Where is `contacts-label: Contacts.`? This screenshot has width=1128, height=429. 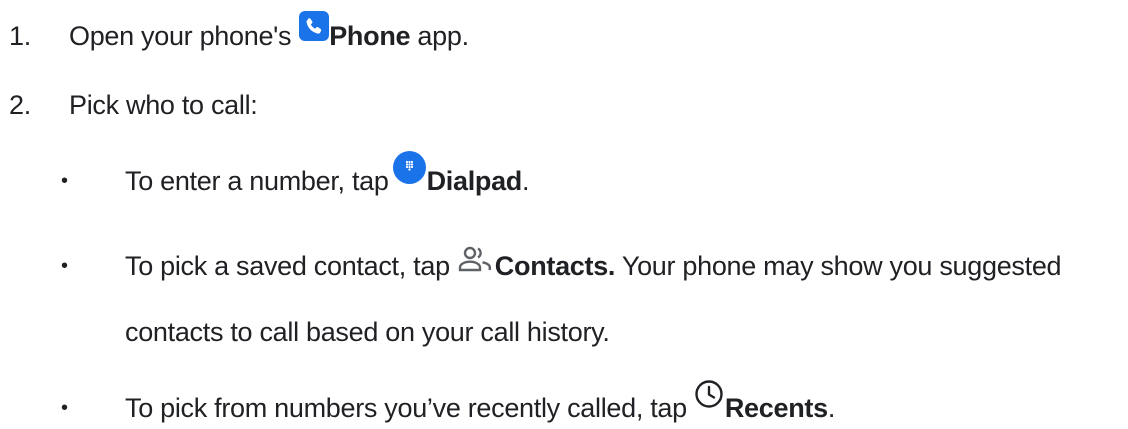
contacts-label: Contacts. is located at coordinates (555, 266).